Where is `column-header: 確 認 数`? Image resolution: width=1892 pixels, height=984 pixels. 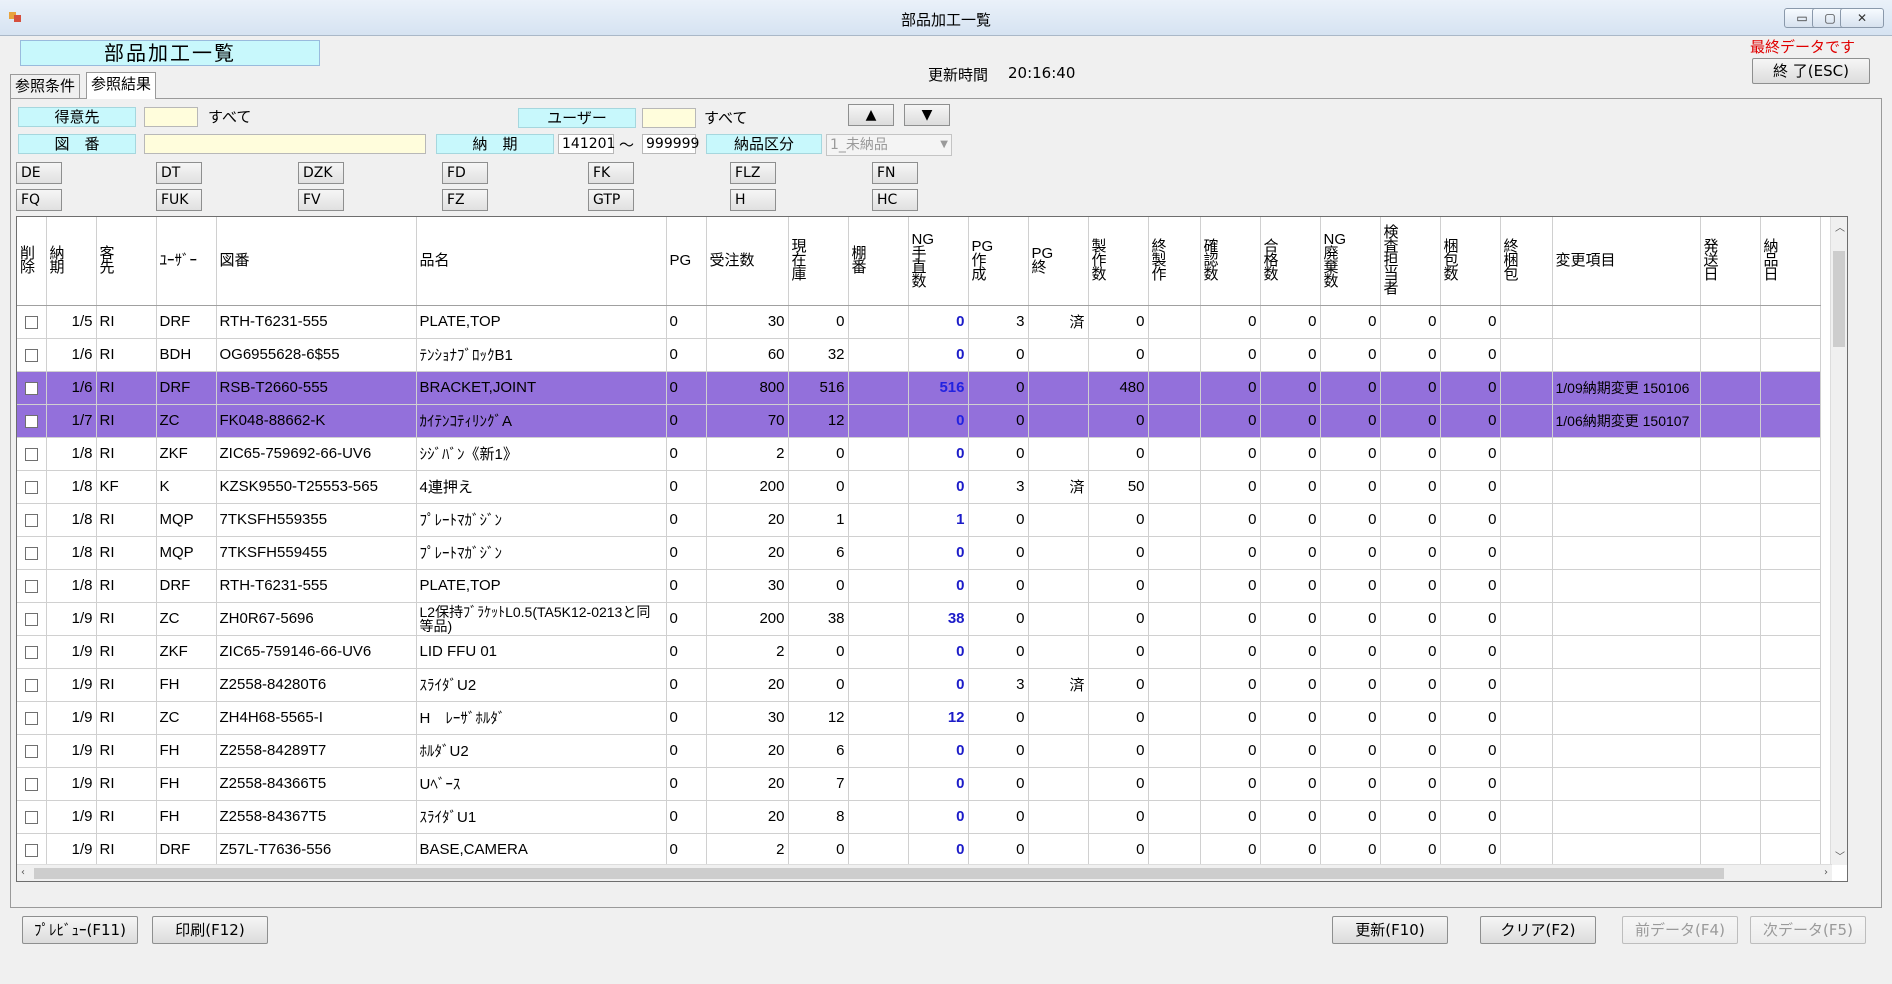
column-header: 確 認 数 is located at coordinates (1230, 261).